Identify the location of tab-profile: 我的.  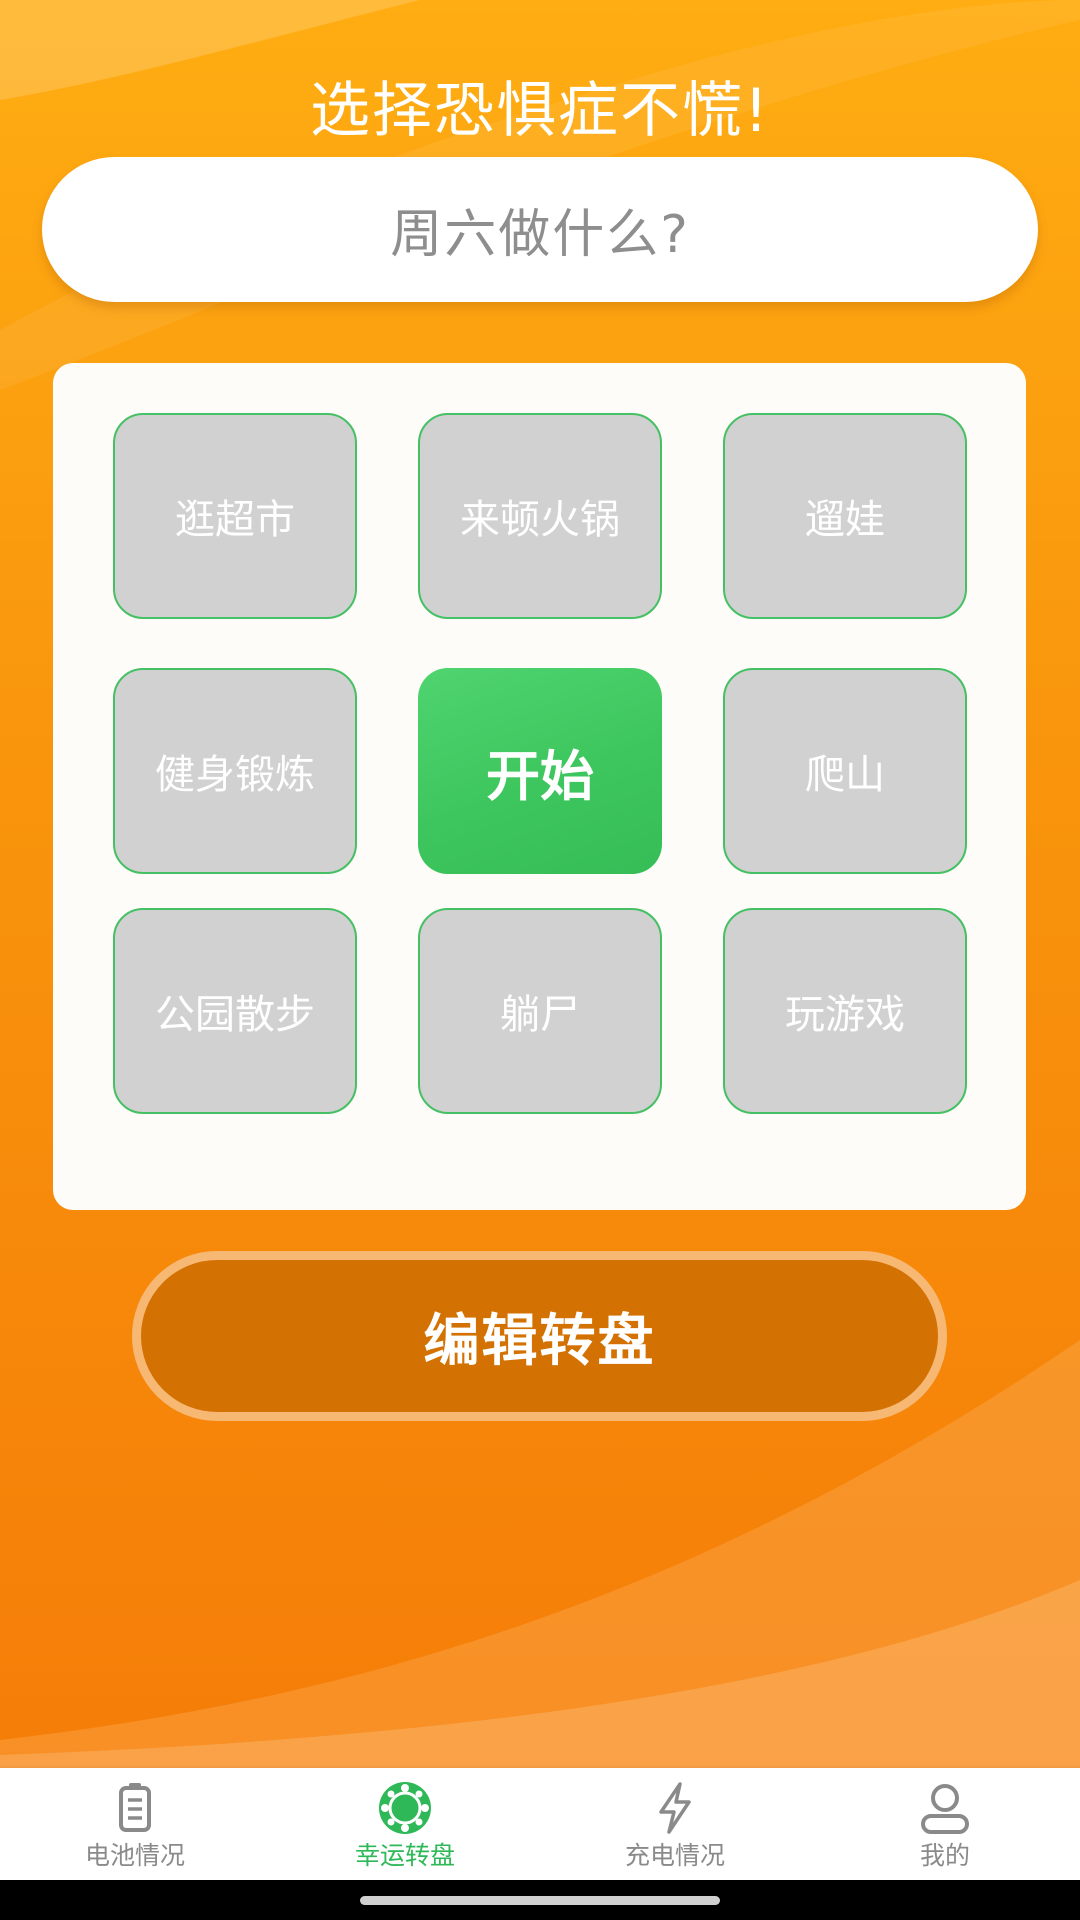
(945, 1824).